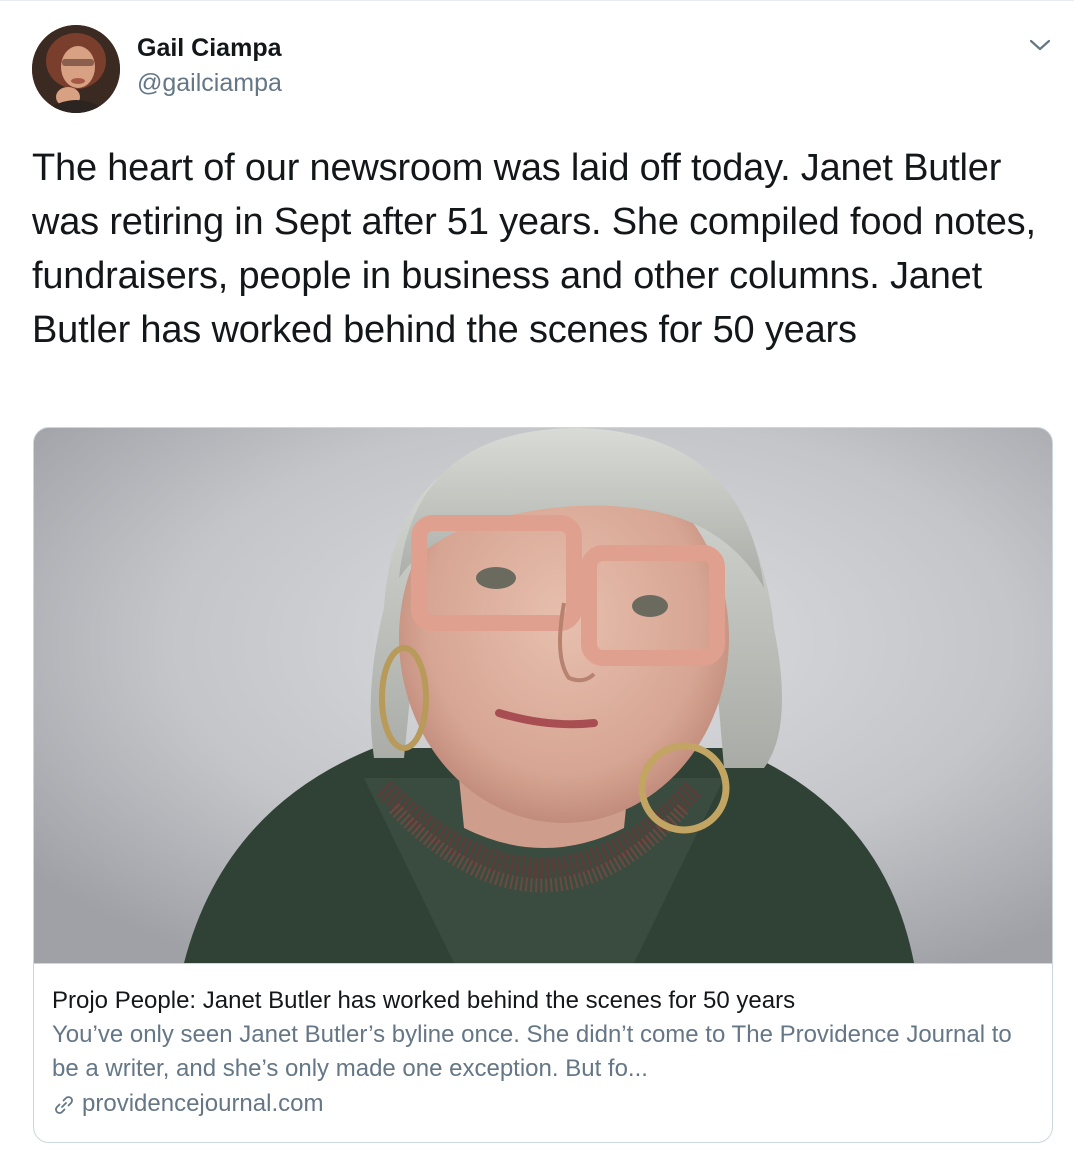 The image size is (1074, 1158). Describe the element at coordinates (209, 83) in the screenshot. I see `author-handle: @gailciampa` at that location.